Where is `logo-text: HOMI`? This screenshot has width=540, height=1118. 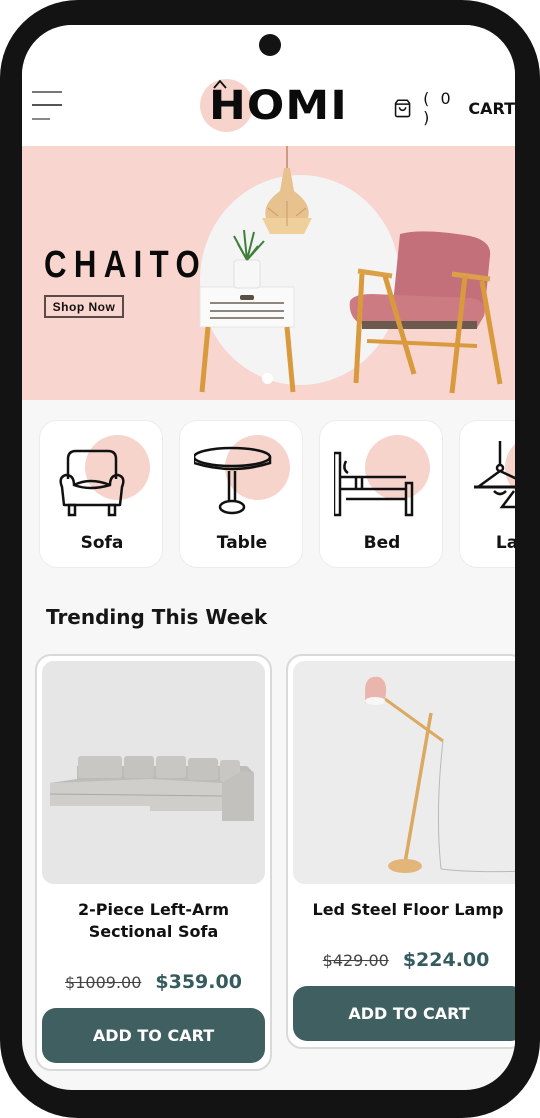 logo-text: HOMI is located at coordinates (278, 106).